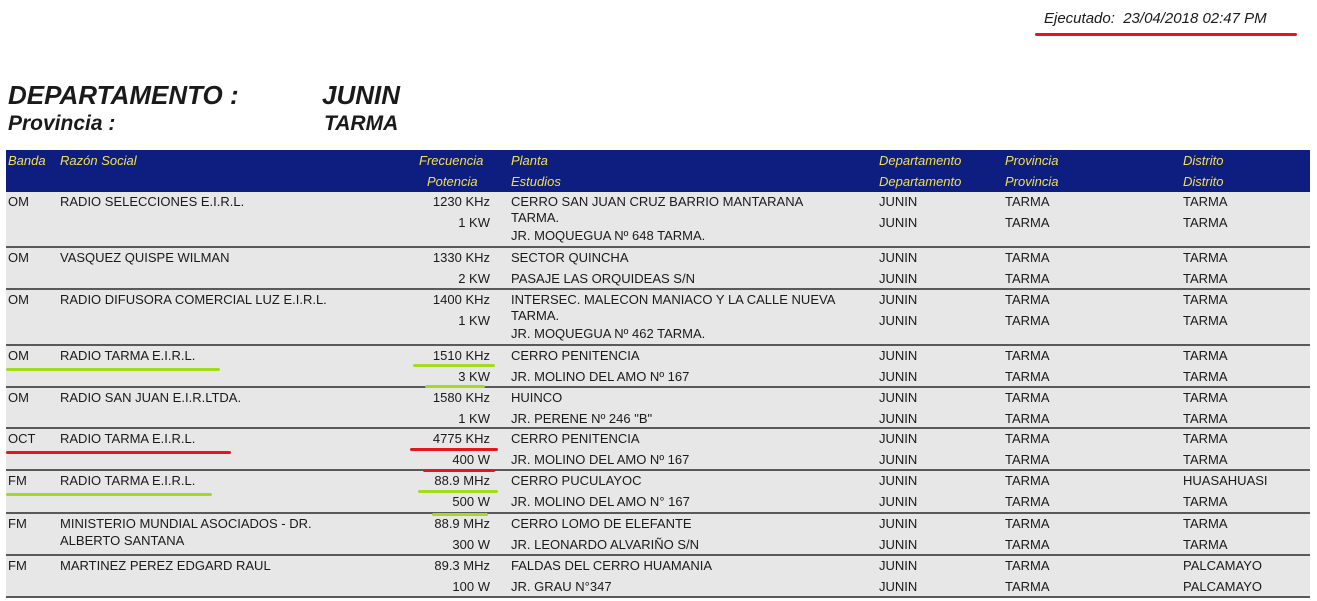 This screenshot has height=601, width=1317. I want to click on col-razon-social: Razón Social, so click(98, 160).